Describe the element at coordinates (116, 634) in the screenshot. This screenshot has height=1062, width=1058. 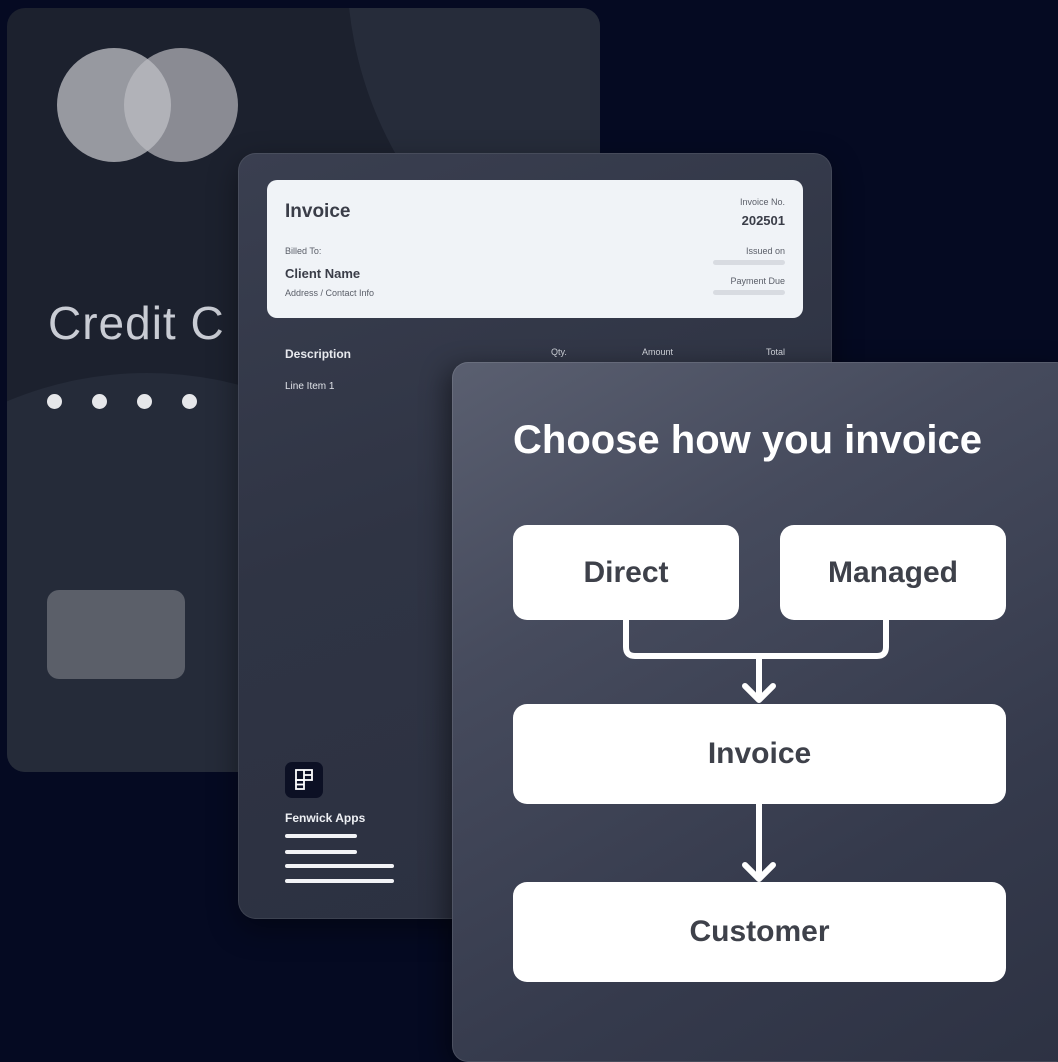
I see `card-chip` at that location.